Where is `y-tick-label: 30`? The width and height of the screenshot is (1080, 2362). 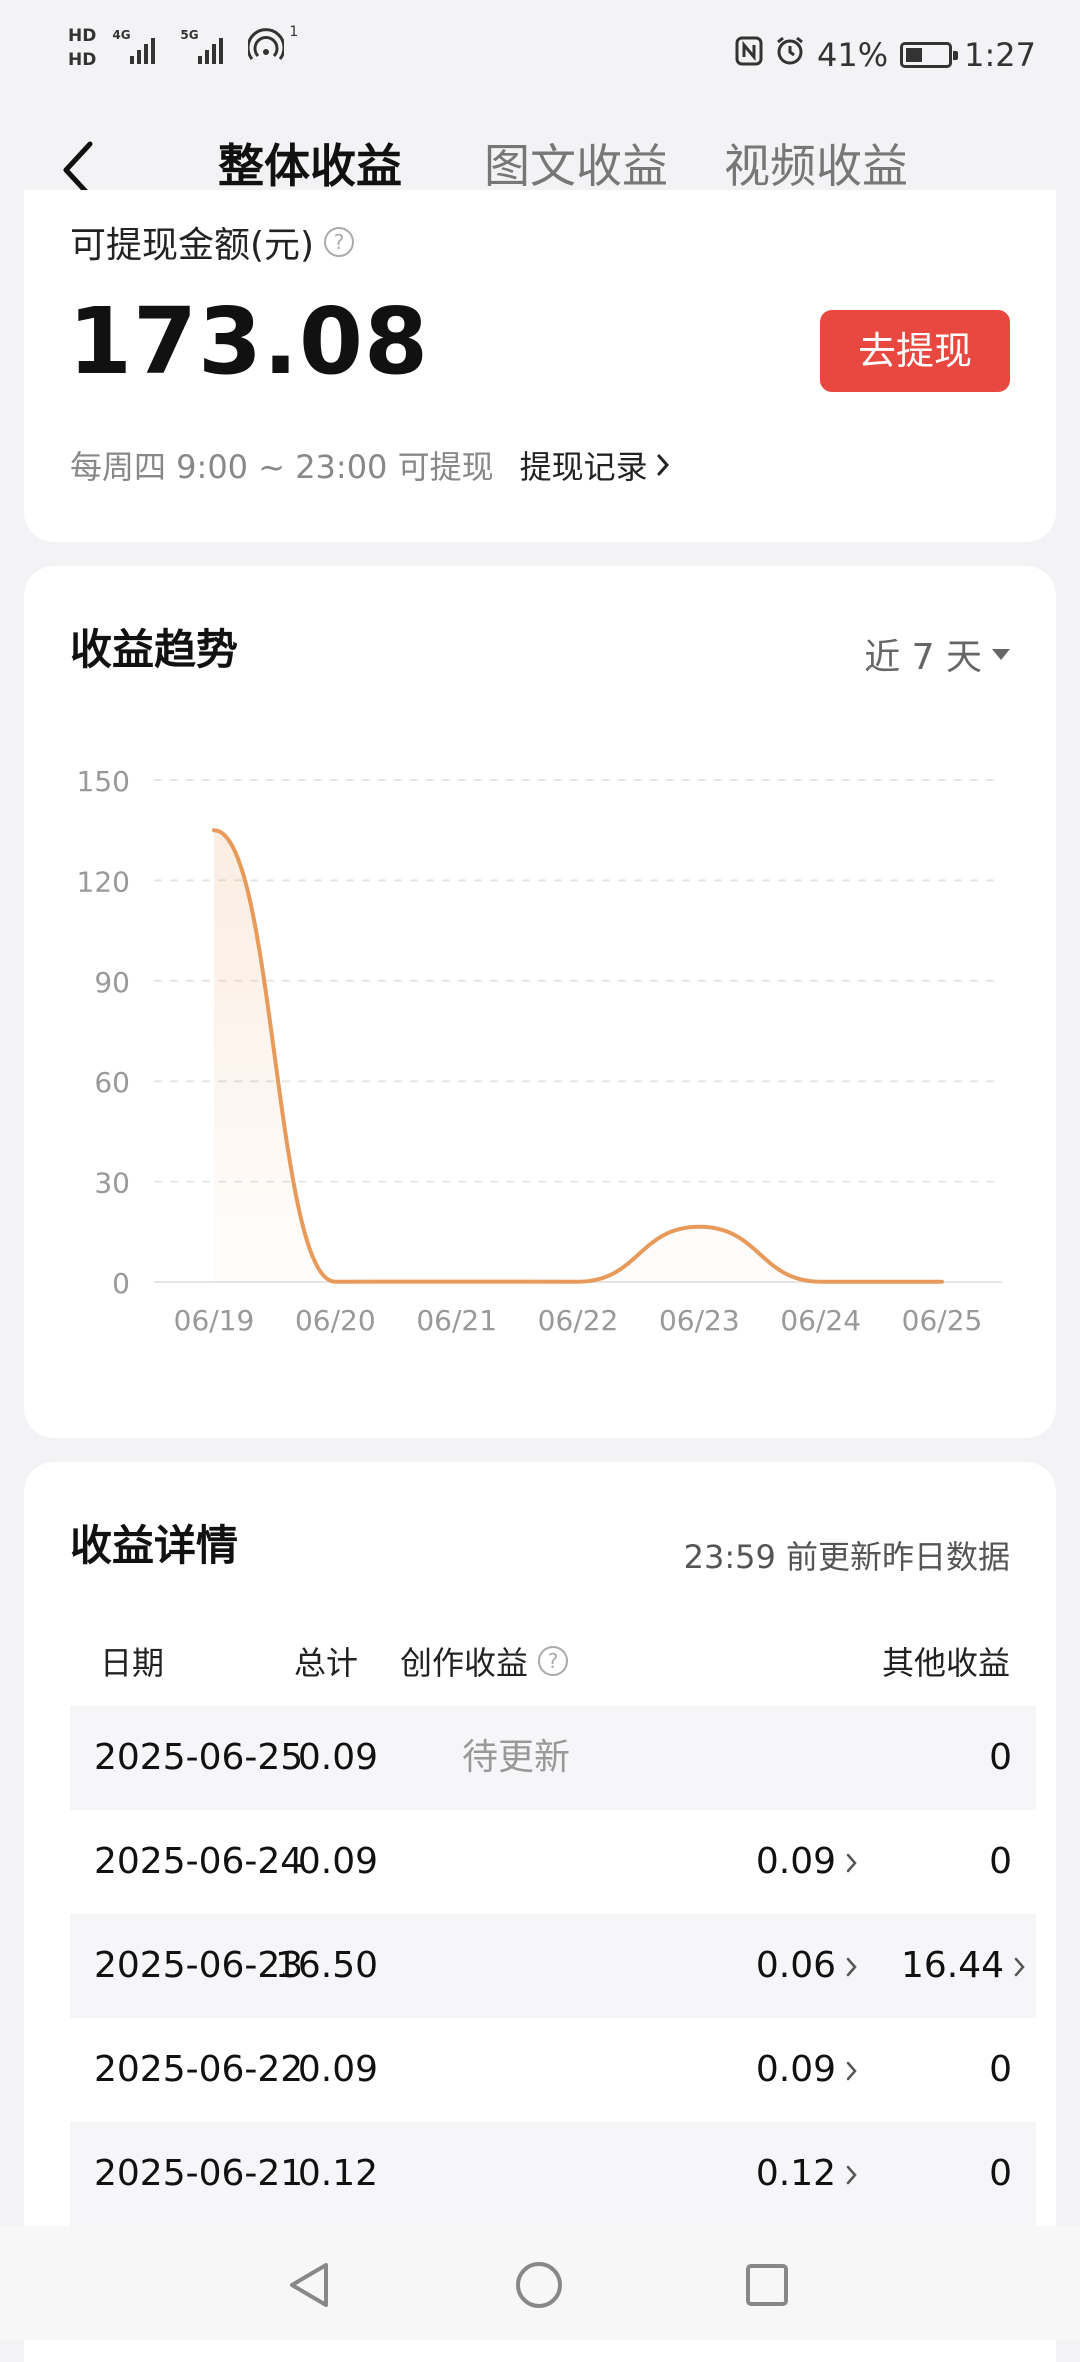 y-tick-label: 30 is located at coordinates (112, 1183).